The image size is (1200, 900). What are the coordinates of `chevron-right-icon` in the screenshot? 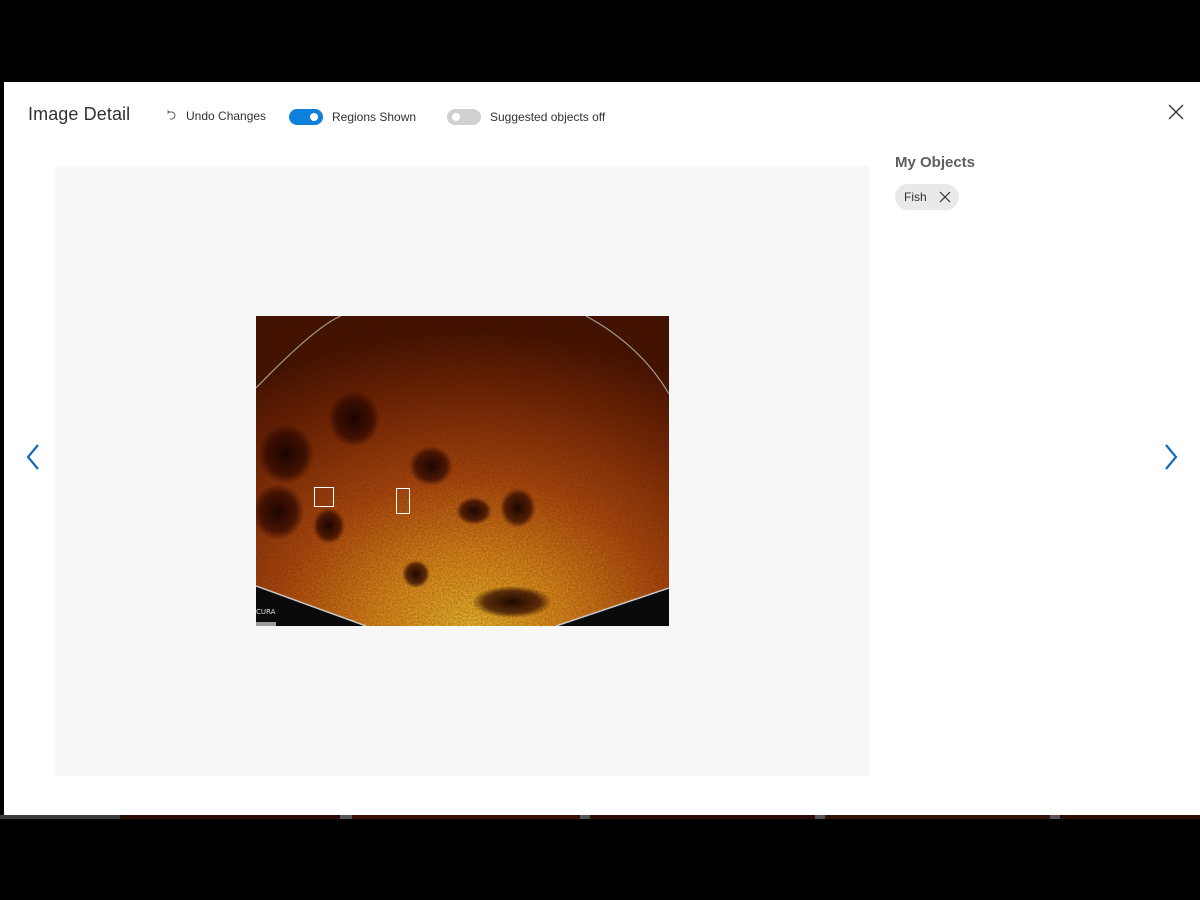 It's located at (1171, 457).